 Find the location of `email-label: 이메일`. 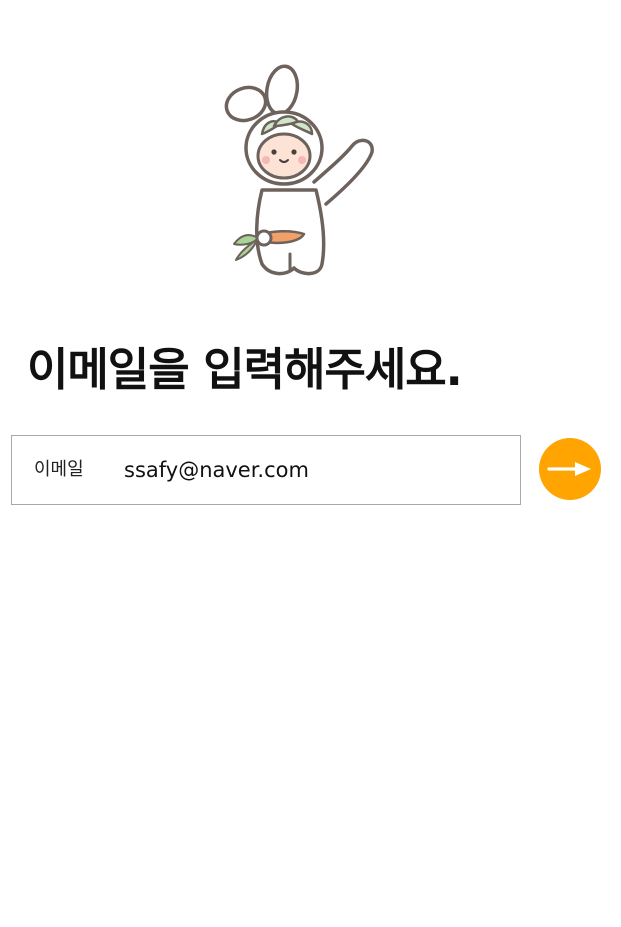

email-label: 이메일 is located at coordinates (59, 469).